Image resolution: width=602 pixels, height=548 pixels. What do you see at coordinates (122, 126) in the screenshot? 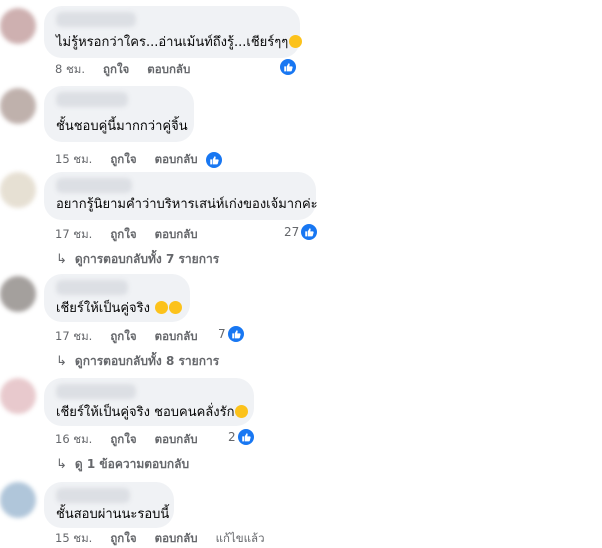
I see `comment-text: ชั้นชอบคู่นี้มากกว่าคู่จิ้น` at bounding box center [122, 126].